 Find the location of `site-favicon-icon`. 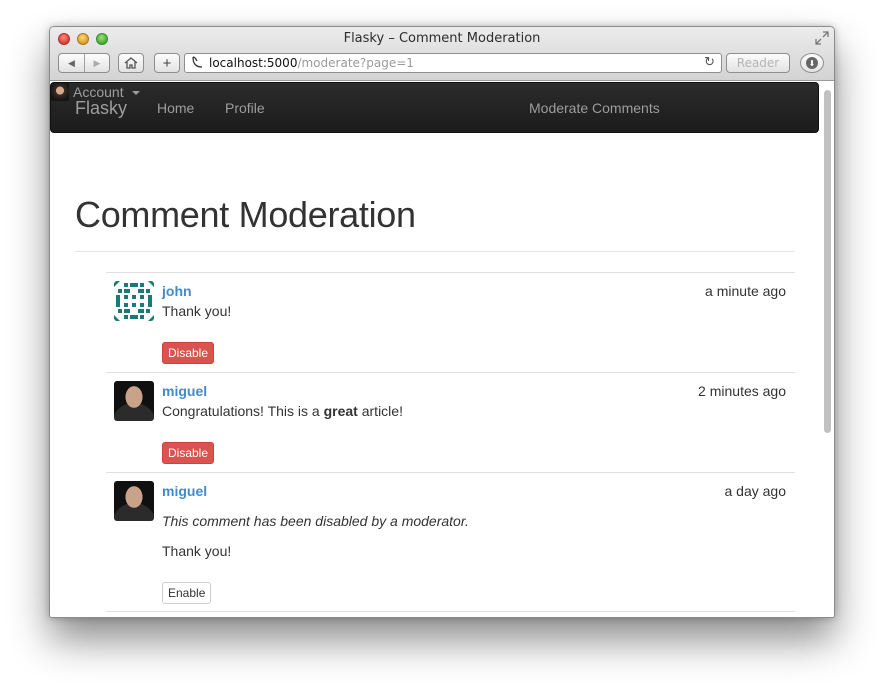

site-favicon-icon is located at coordinates (197, 63).